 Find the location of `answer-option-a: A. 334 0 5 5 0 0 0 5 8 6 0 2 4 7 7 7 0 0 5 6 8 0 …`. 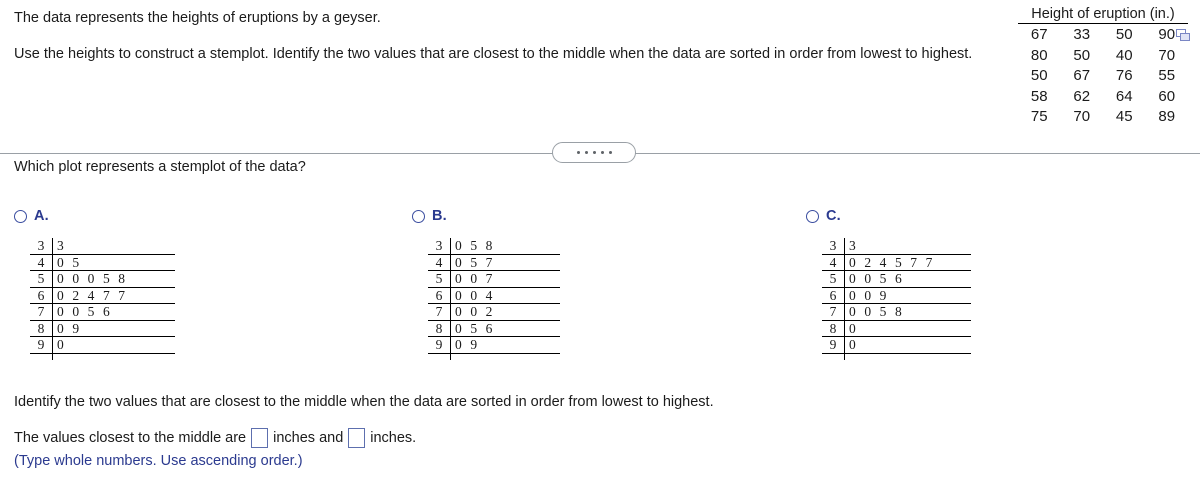

answer-option-a: A. 334 0 5 5 0 0 0 5 8 6 0 2 4 7 7 7 0 0 5 6 8 0 … is located at coordinates (94, 283).